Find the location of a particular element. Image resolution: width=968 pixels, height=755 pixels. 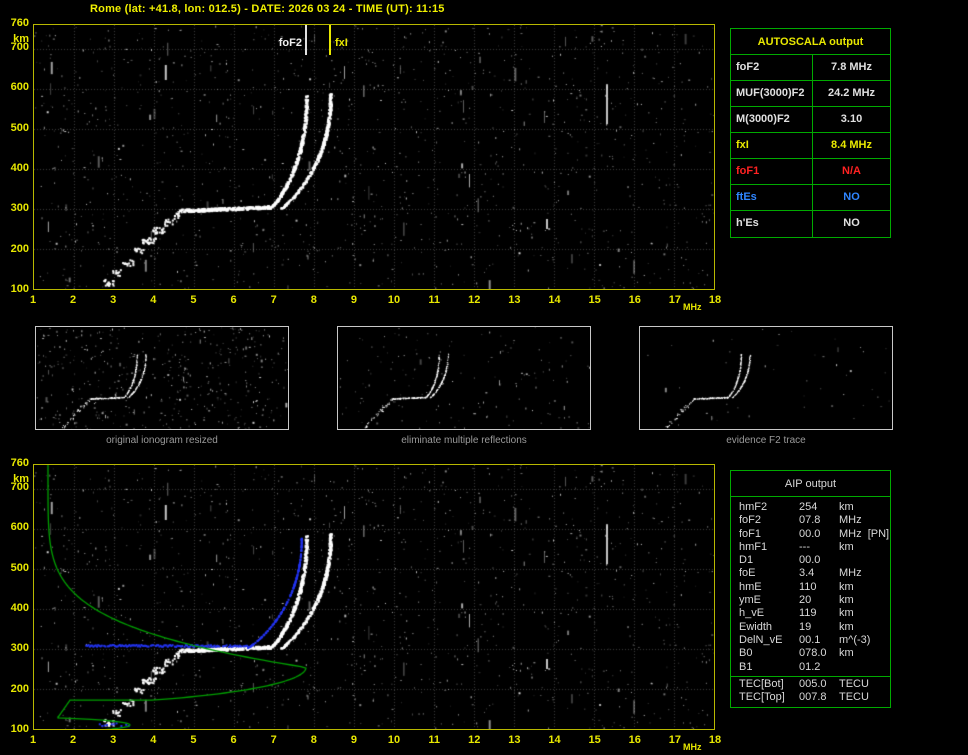

aip-row-unit: MHz [PN] is located at coordinates (864, 533).